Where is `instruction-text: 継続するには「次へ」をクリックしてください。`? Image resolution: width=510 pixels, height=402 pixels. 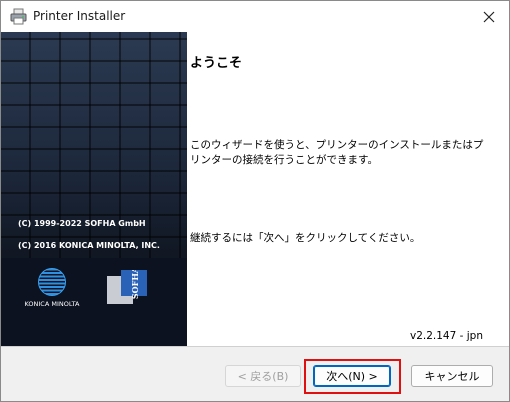
instruction-text: 継続するには「次へ」をクリックしてください。 is located at coordinates (305, 238).